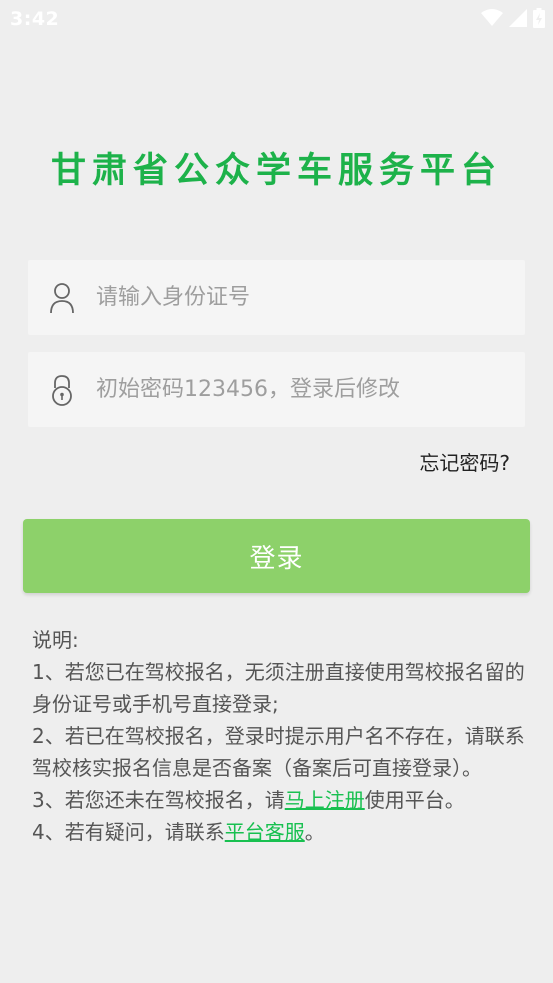 This screenshot has height=983, width=553. What do you see at coordinates (55, 640) in the screenshot?
I see `notes-heading: 说明:` at bounding box center [55, 640].